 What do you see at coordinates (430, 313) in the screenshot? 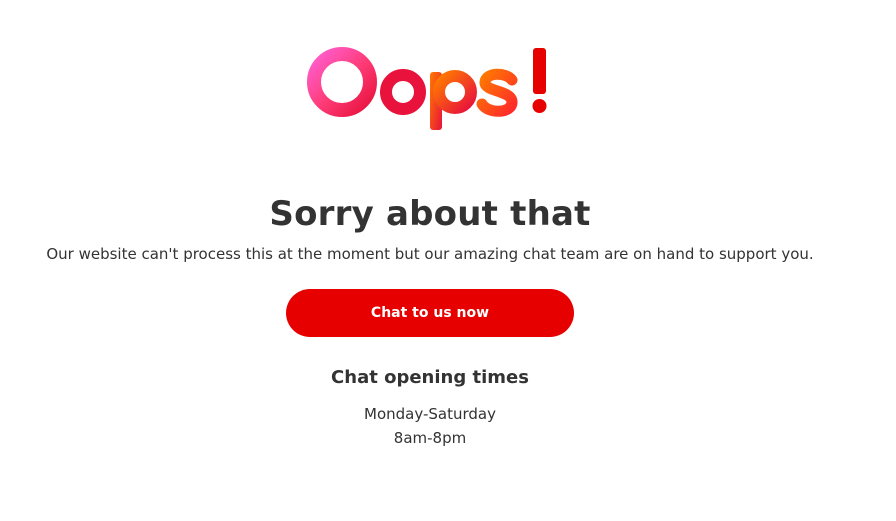
I see `chat-now-button: Chat to us now` at bounding box center [430, 313].